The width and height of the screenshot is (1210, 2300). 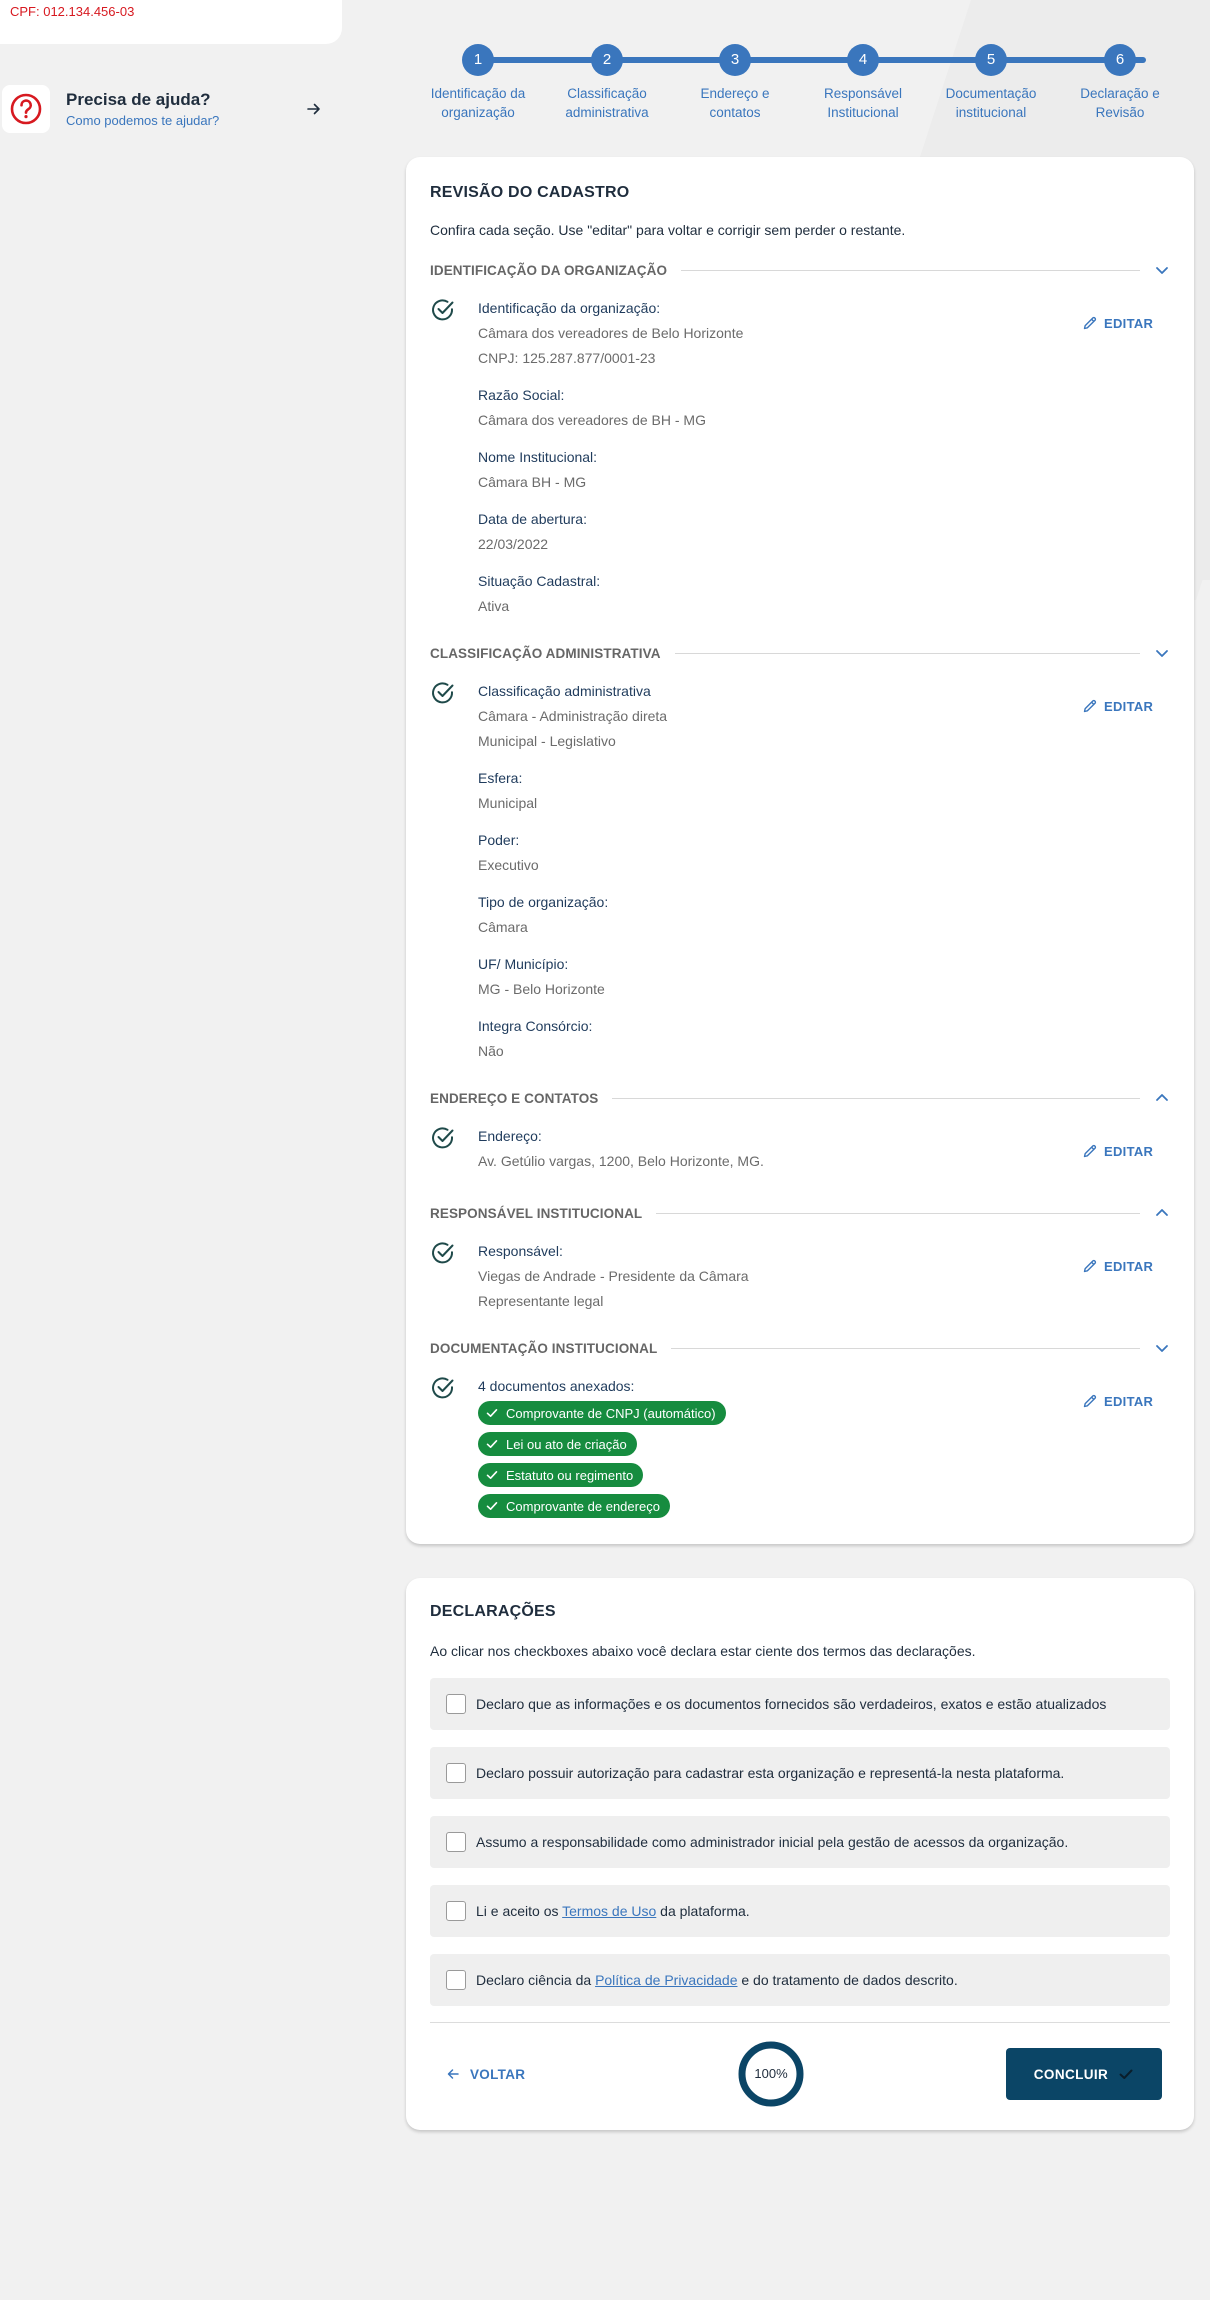 I want to click on field-label: UF/ Município:, so click(x=523, y=964).